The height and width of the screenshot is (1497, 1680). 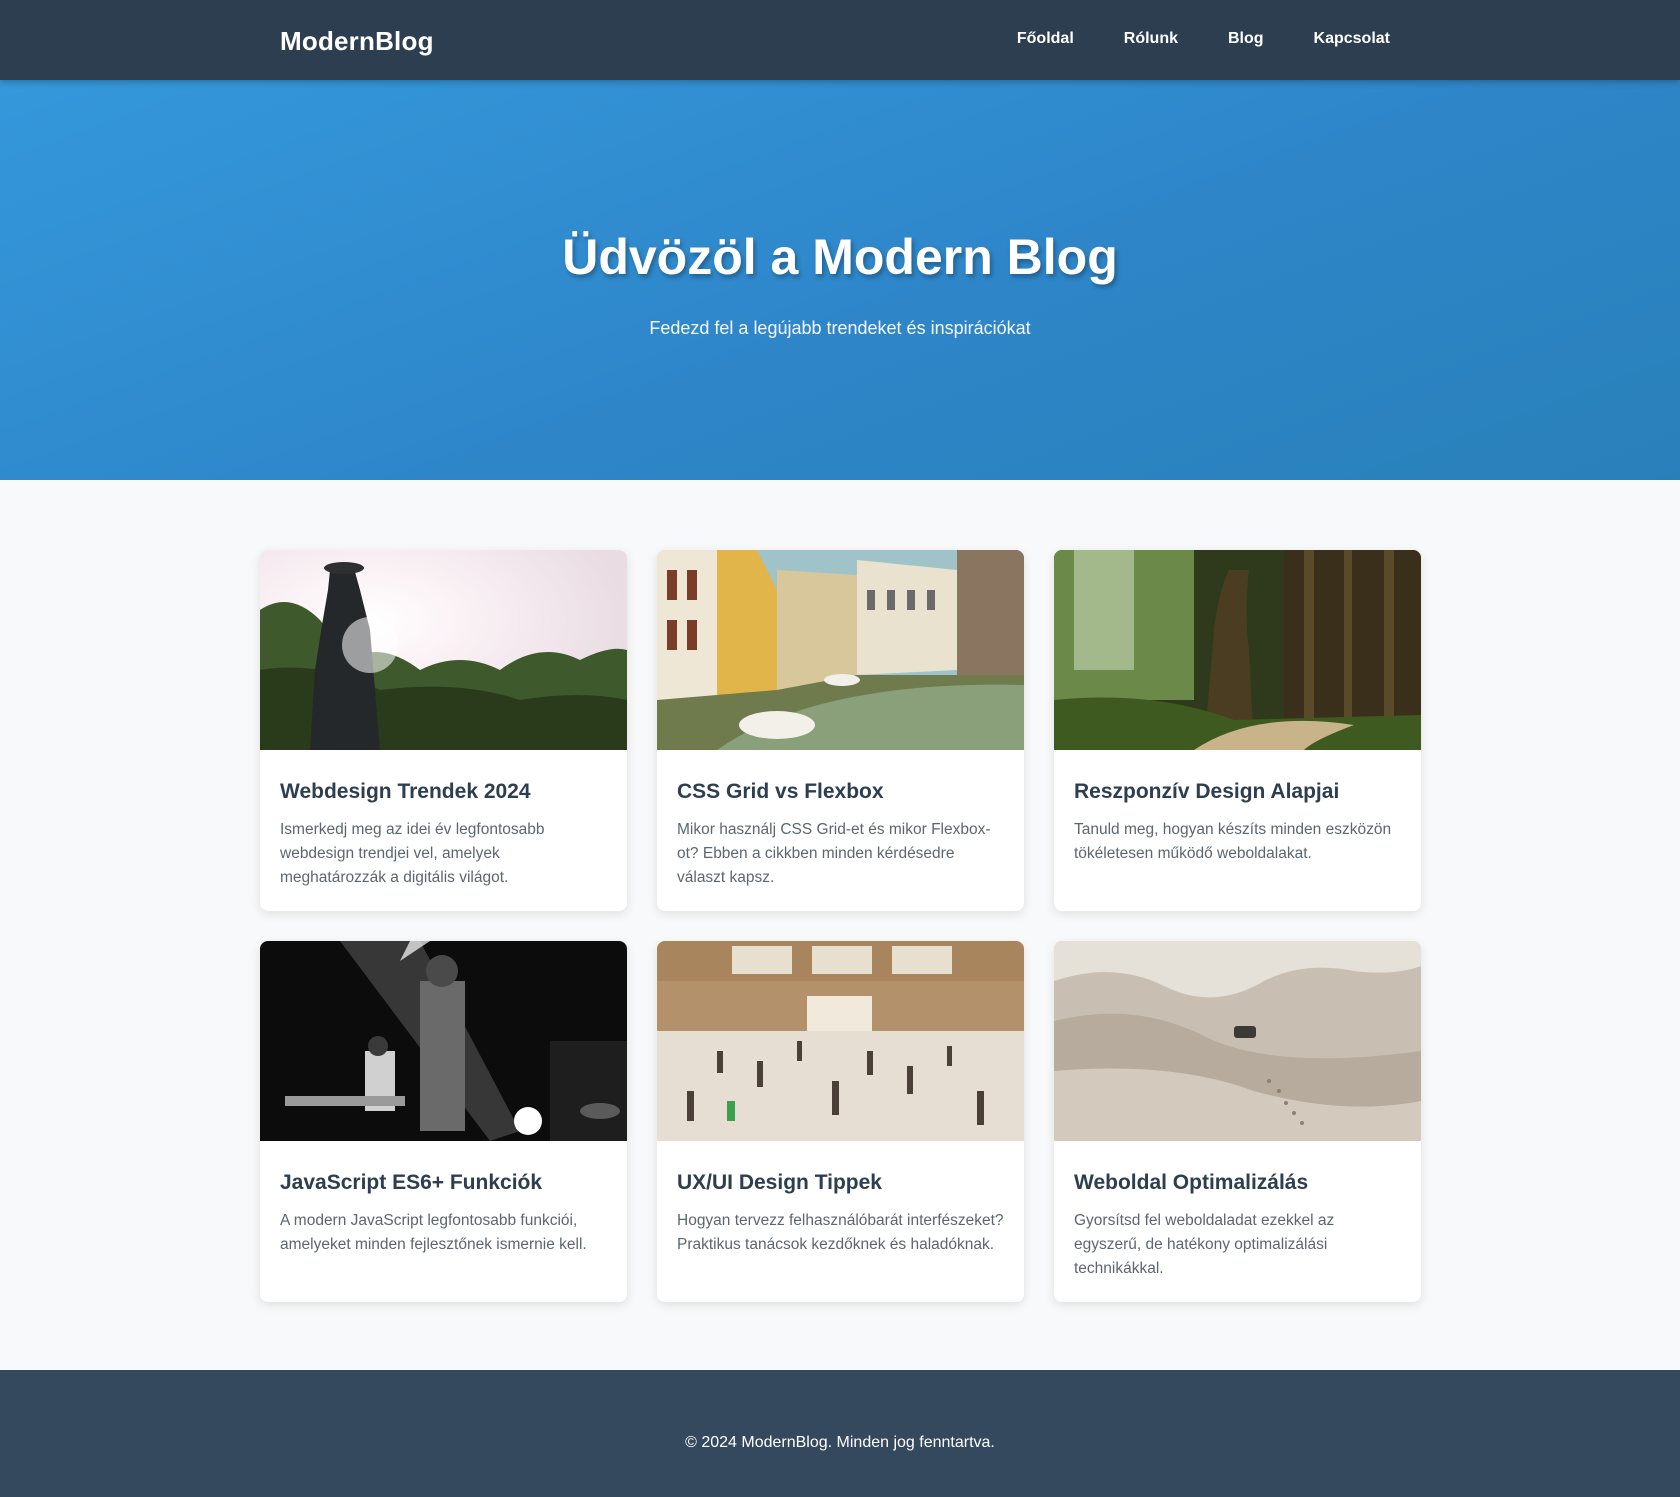 What do you see at coordinates (1045, 39) in the screenshot?
I see `nav-link-home: Főoldal` at bounding box center [1045, 39].